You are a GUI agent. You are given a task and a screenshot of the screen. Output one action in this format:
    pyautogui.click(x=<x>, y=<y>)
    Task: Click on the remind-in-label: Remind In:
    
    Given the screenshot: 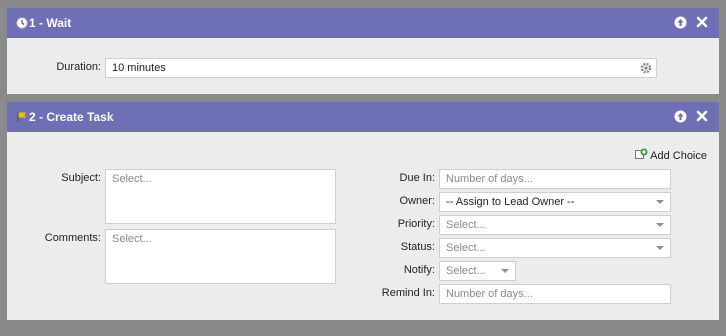 What is the action you would take?
    pyautogui.click(x=408, y=293)
    